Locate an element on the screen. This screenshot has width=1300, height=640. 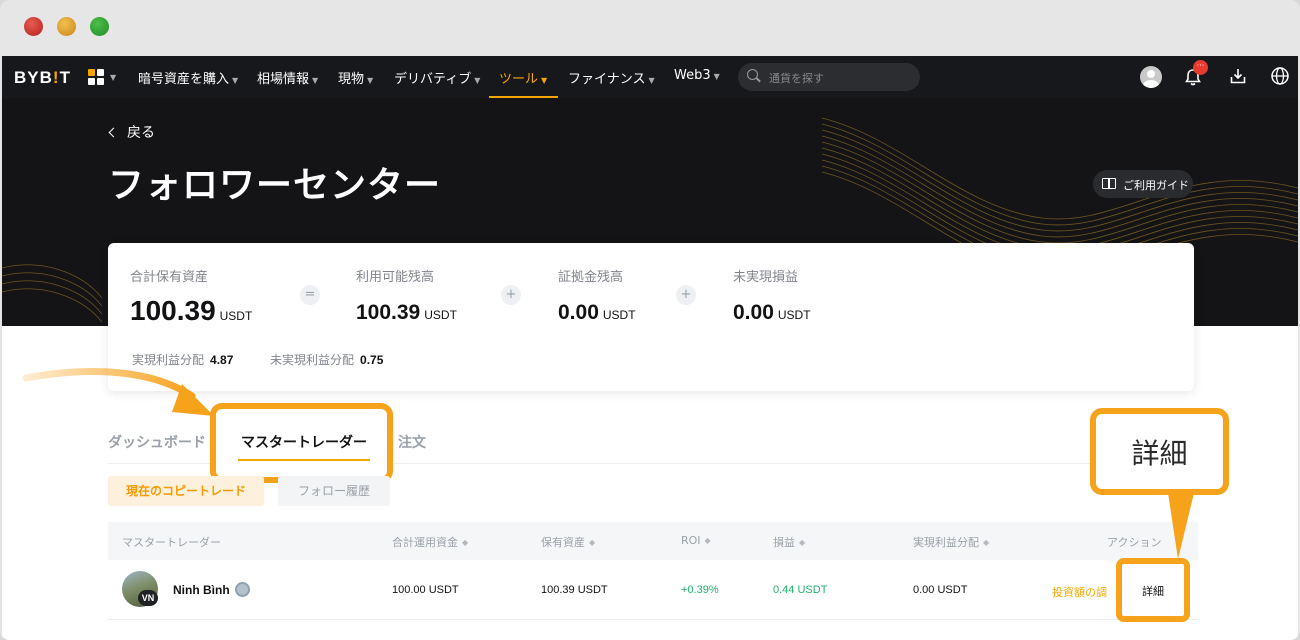
nav-item-finance: ファイナンス ▼ is located at coordinates (611, 77).